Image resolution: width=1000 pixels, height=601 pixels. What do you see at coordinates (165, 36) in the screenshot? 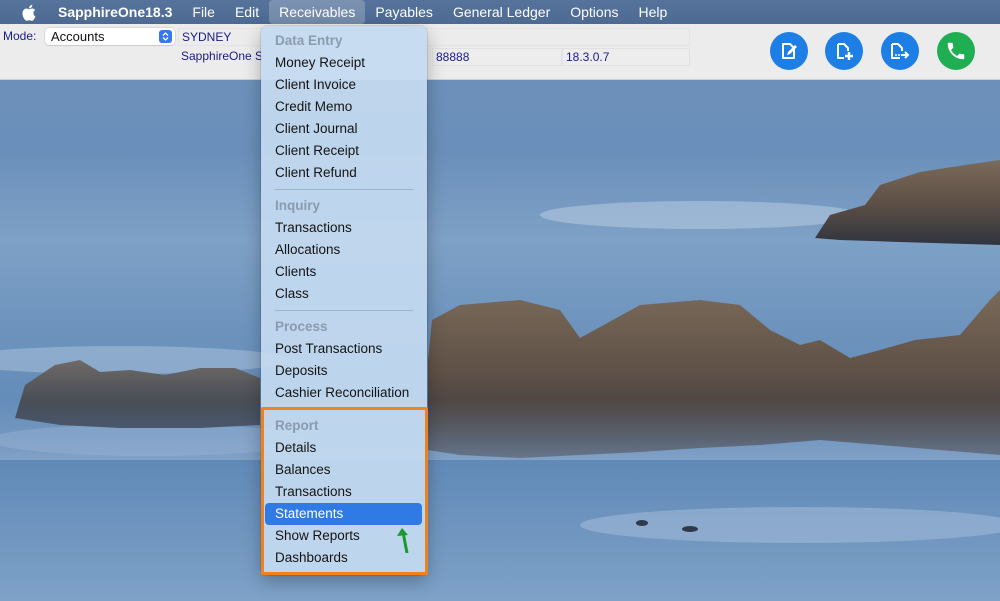
I see `select-stepper-icon` at bounding box center [165, 36].